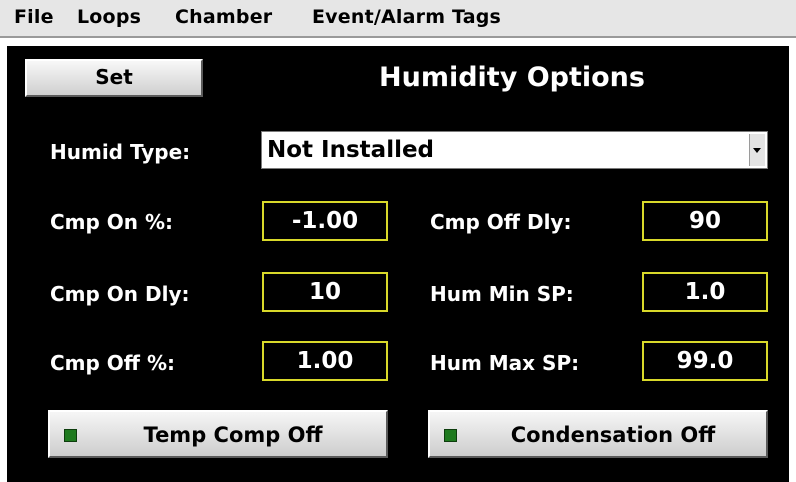  Describe the element at coordinates (112, 222) in the screenshot. I see `cmp-on-pct-label: Cmp On %:` at that location.